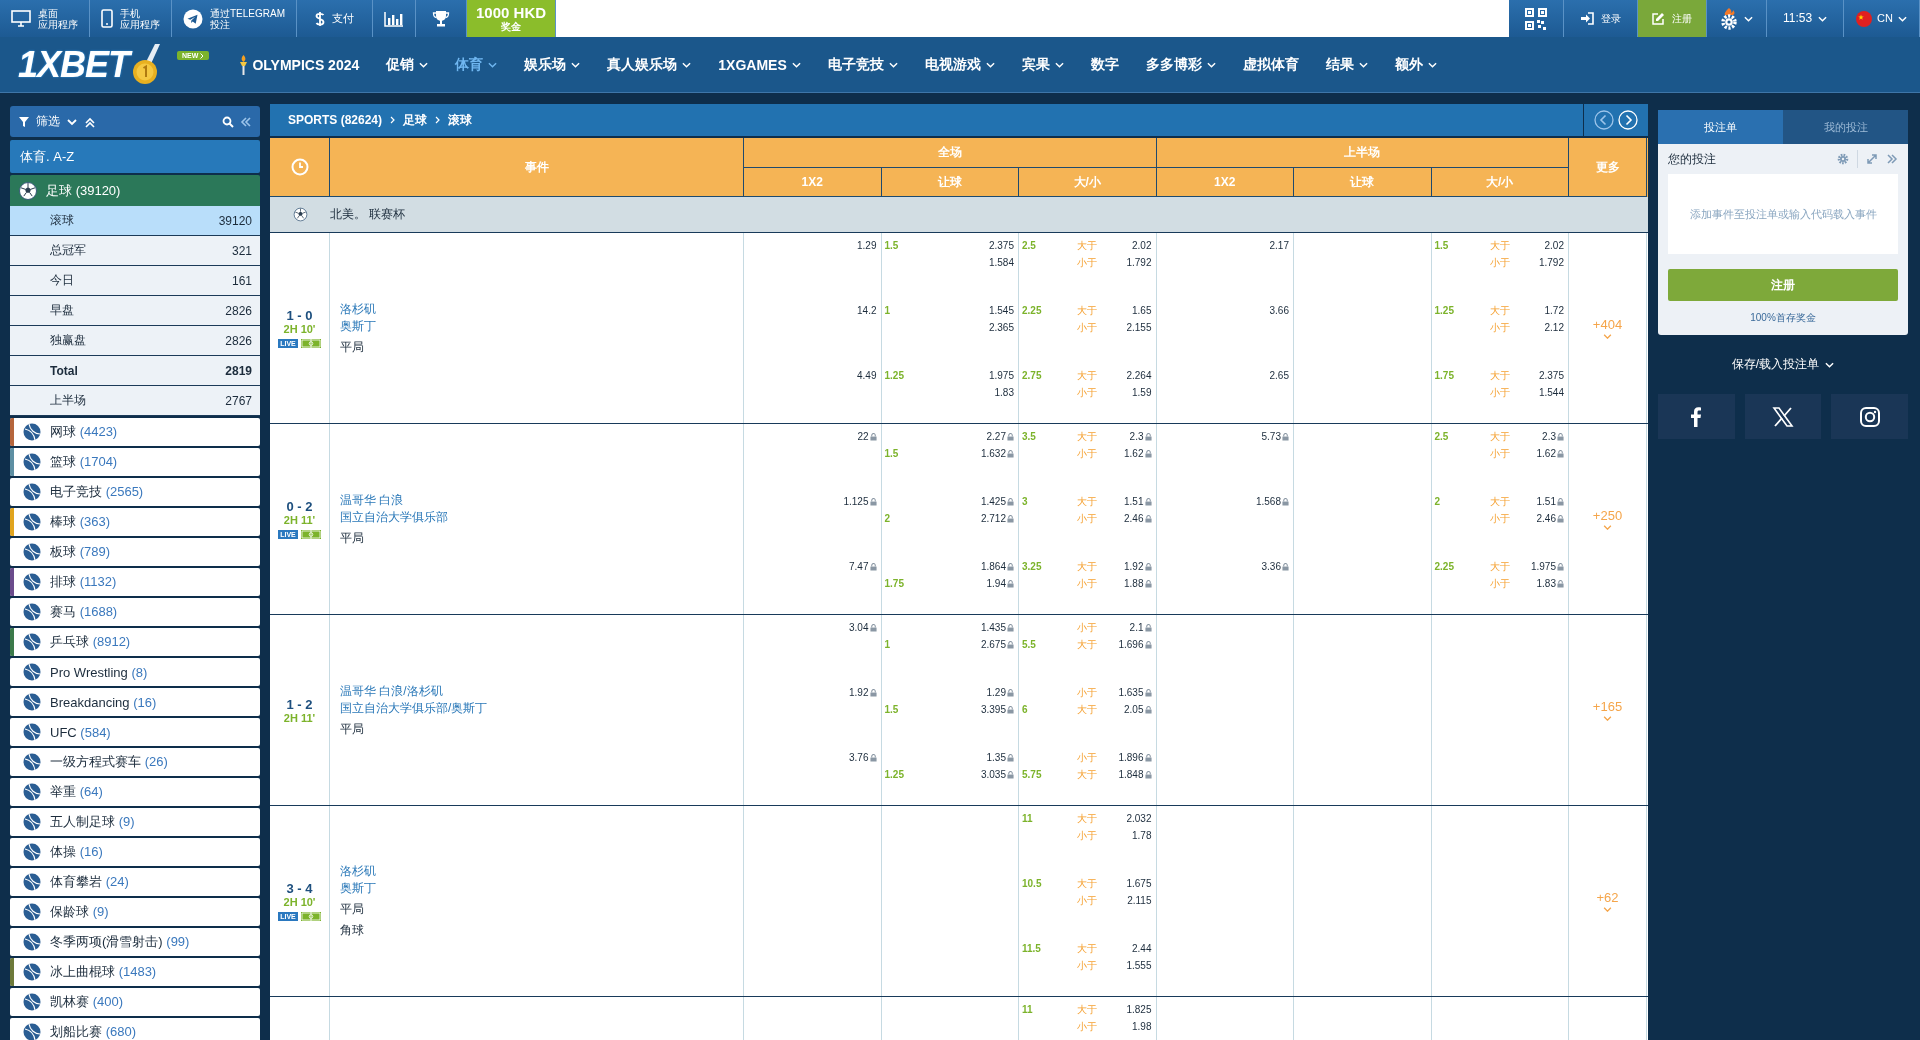 The width and height of the screenshot is (1920, 1040). What do you see at coordinates (867, 310) in the screenshot?
I see `odds-value: 14.2` at bounding box center [867, 310].